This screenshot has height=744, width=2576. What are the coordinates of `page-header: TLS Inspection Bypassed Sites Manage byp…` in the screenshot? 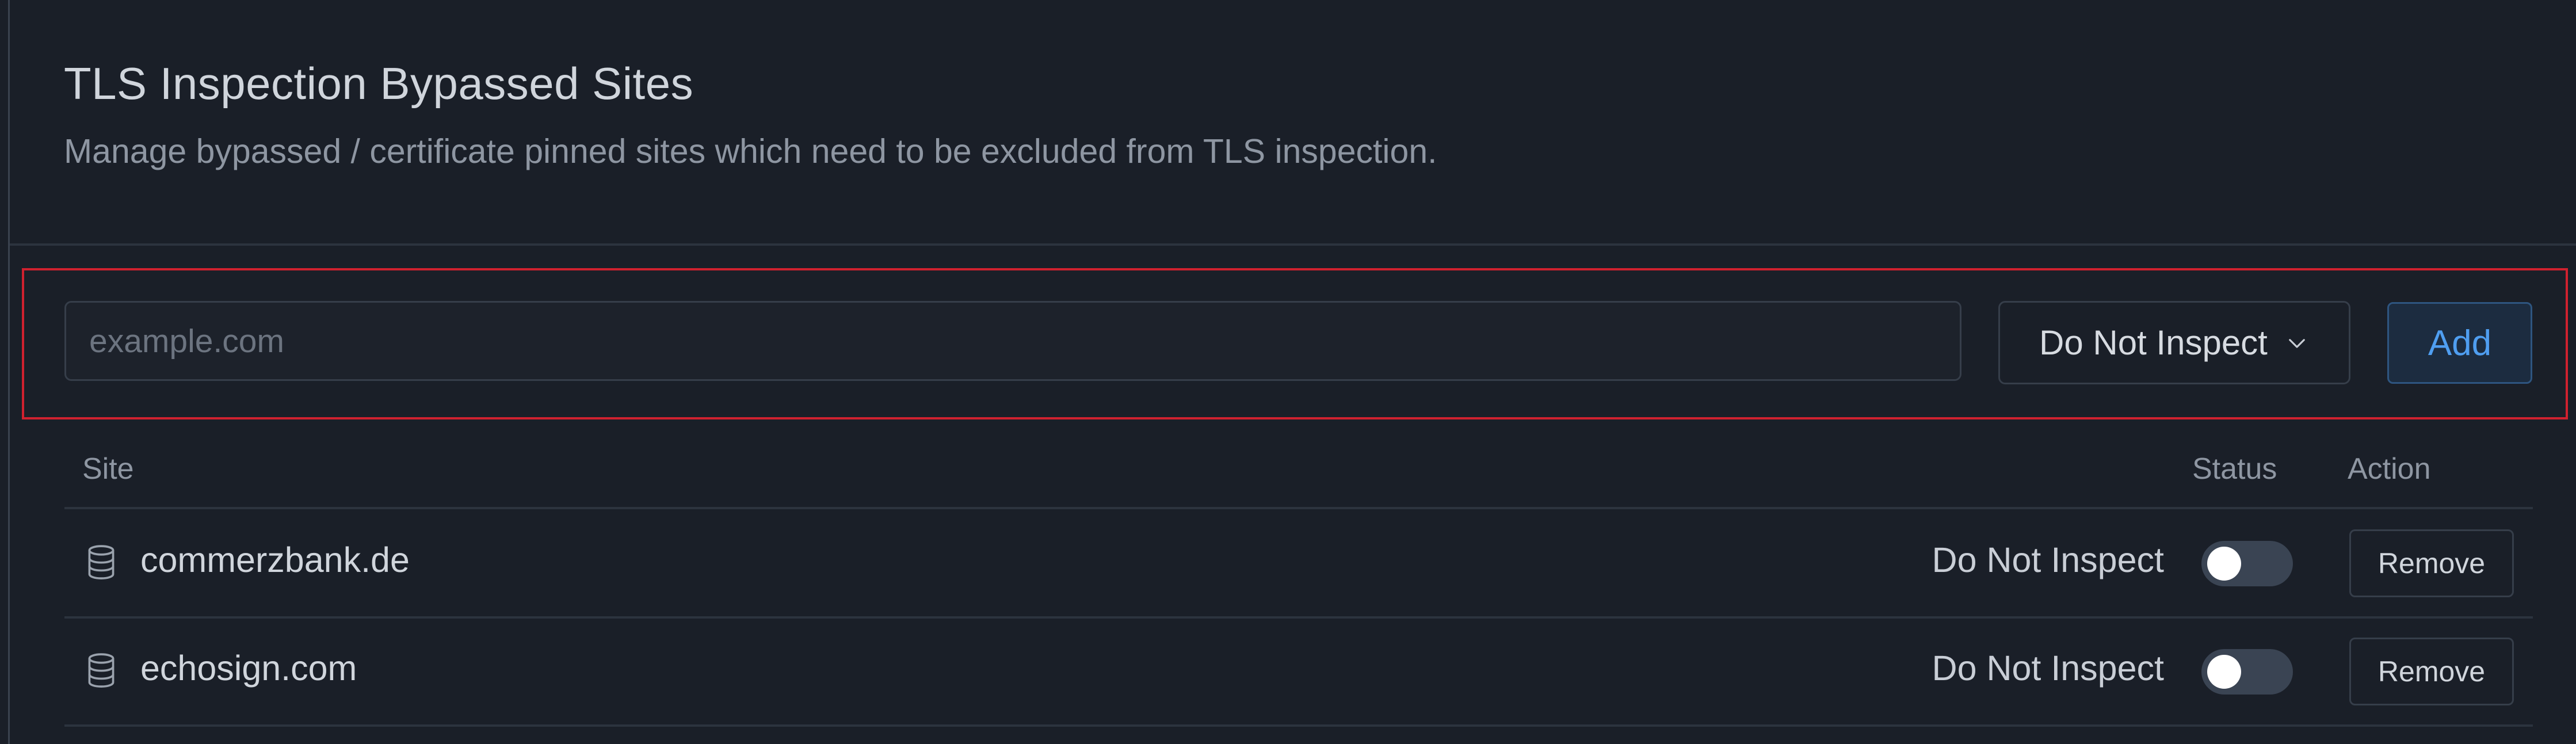 It's located at (750, 114).